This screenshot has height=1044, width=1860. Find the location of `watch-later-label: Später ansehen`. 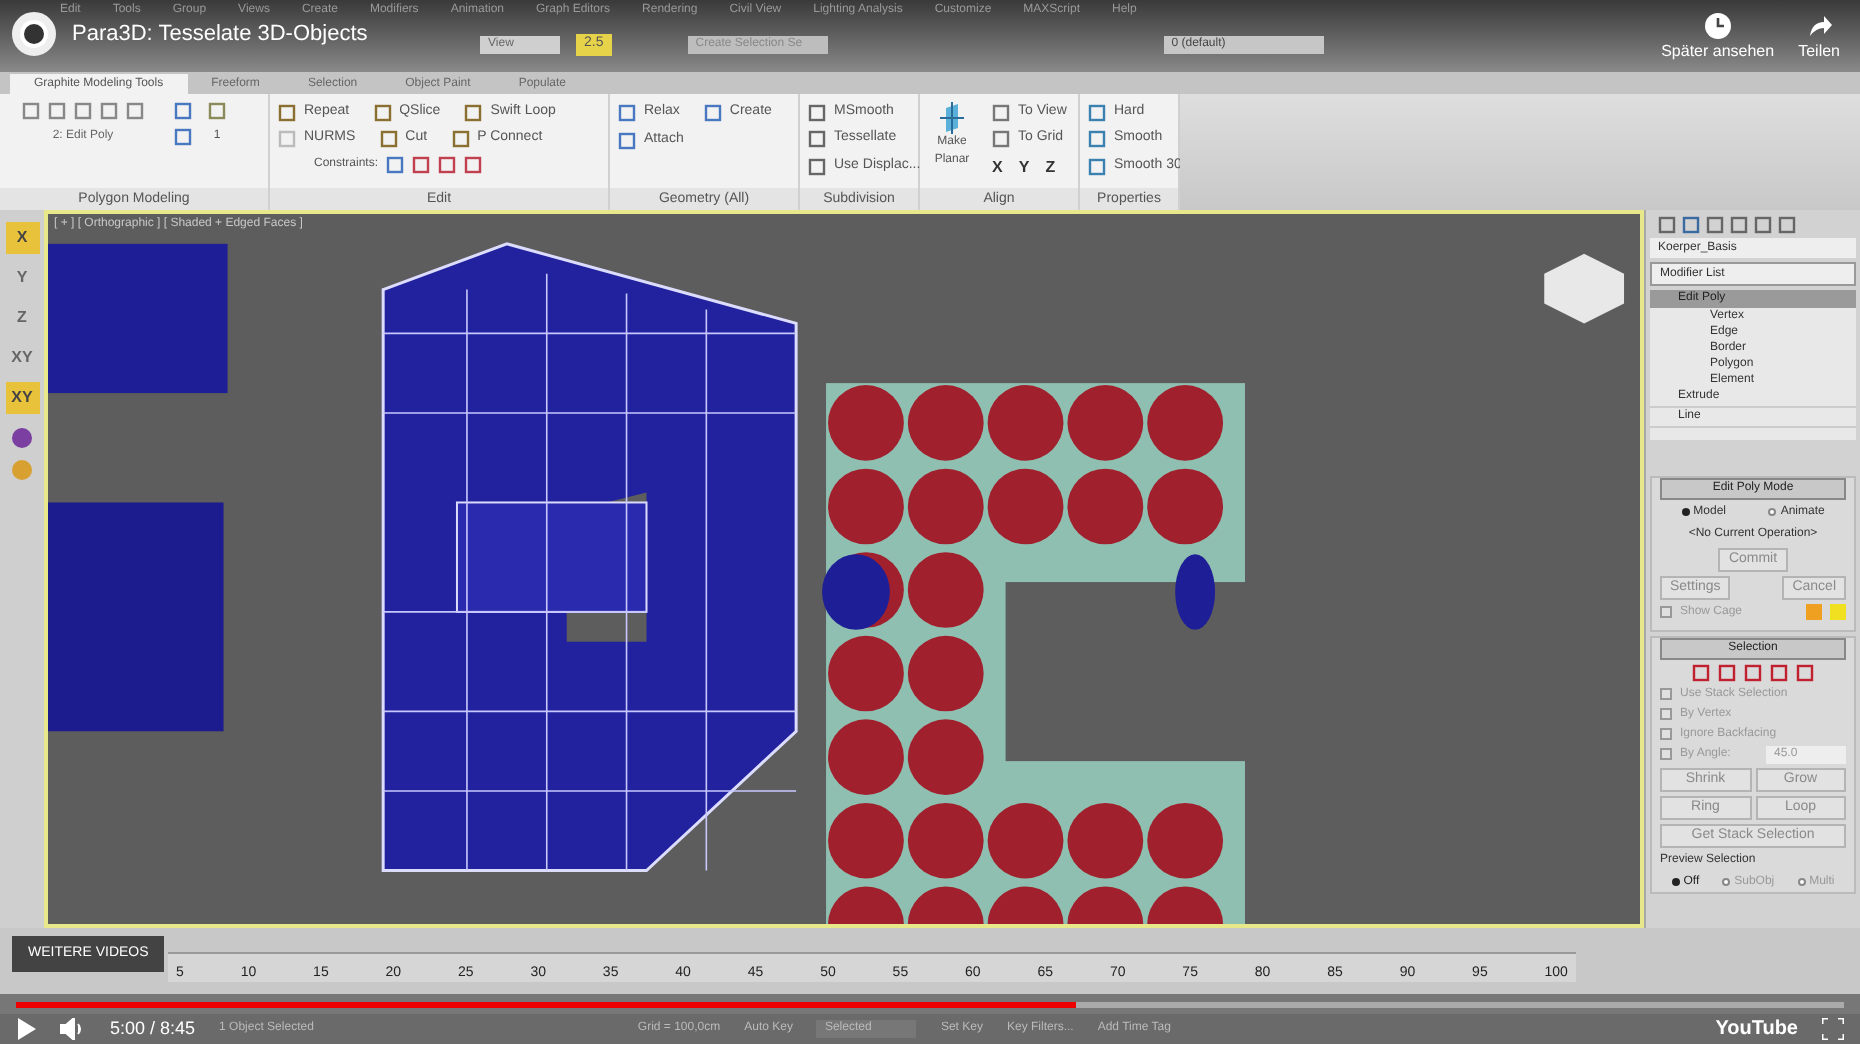

watch-later-label: Später ansehen is located at coordinates (1718, 52).